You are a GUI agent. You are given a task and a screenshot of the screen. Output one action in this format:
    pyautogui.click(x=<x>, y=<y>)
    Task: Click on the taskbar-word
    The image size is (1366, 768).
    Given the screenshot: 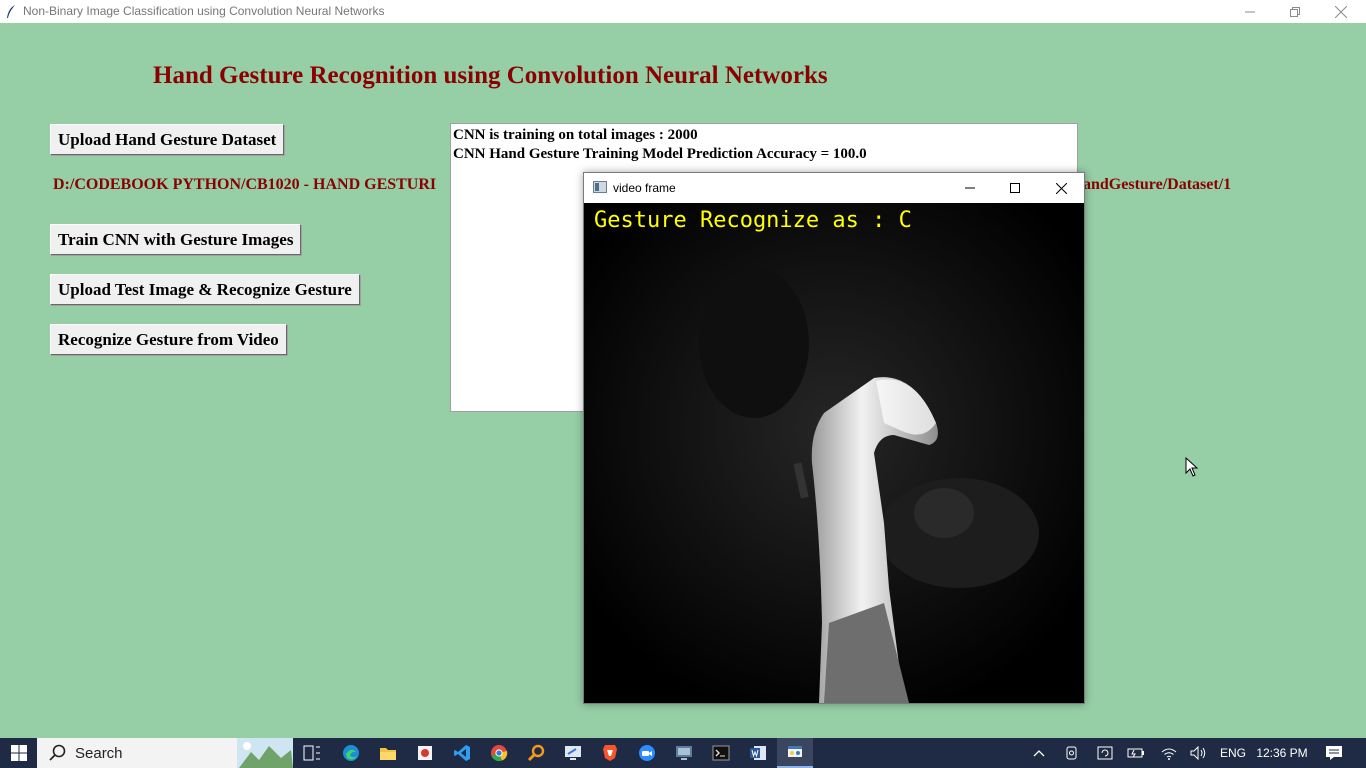 What is the action you would take?
    pyautogui.click(x=758, y=753)
    